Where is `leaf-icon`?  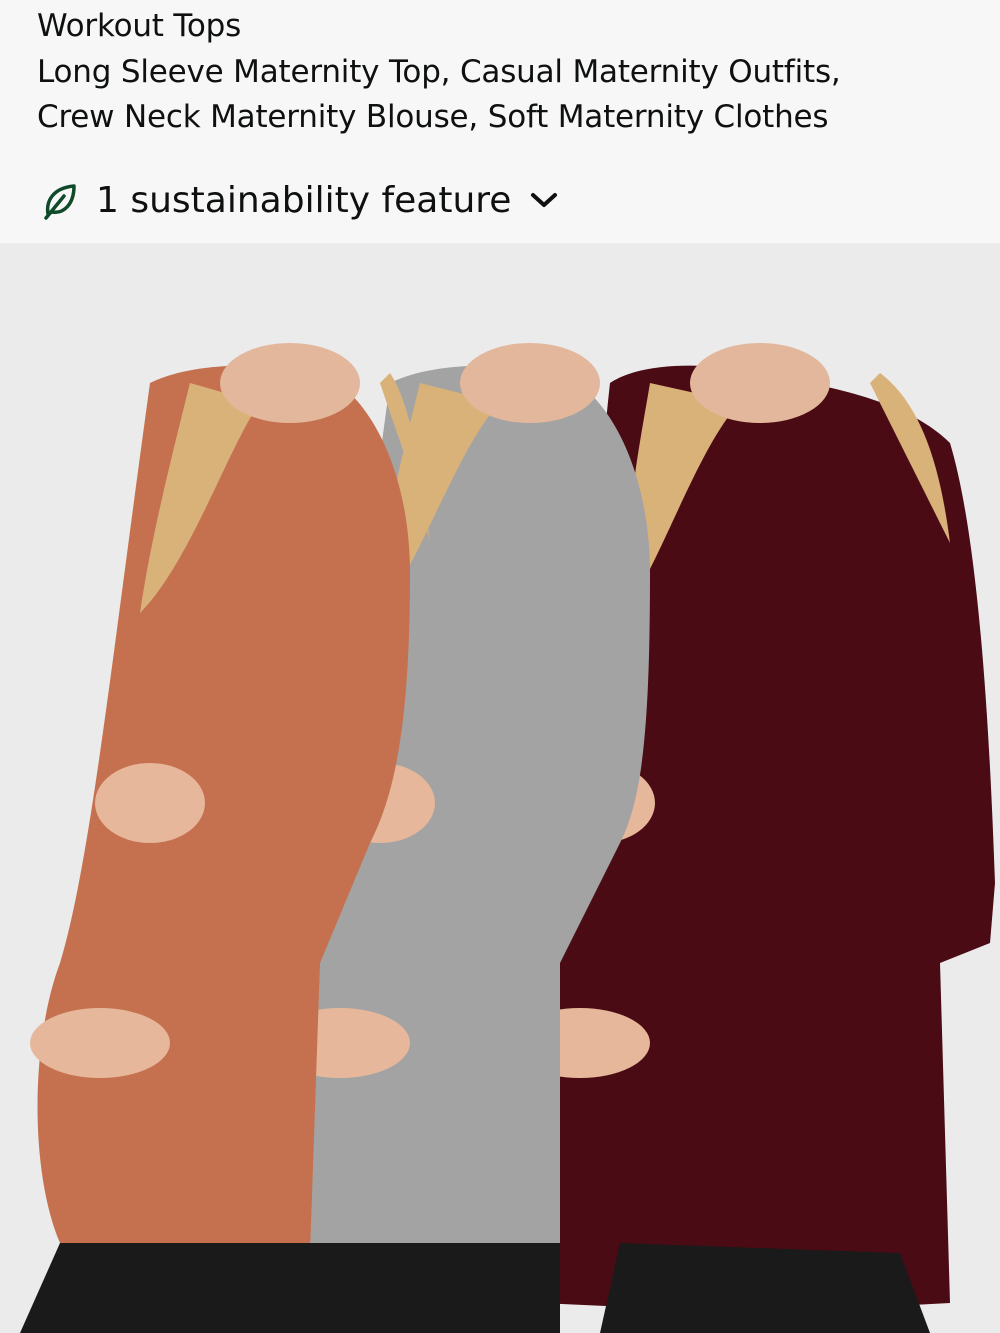
leaf-icon is located at coordinates (60, 202).